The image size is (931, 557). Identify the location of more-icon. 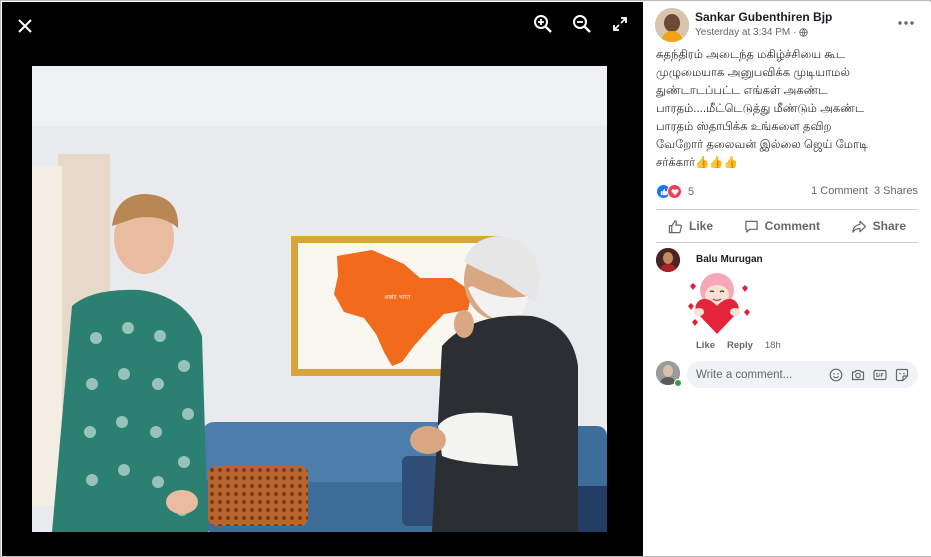
(906, 23).